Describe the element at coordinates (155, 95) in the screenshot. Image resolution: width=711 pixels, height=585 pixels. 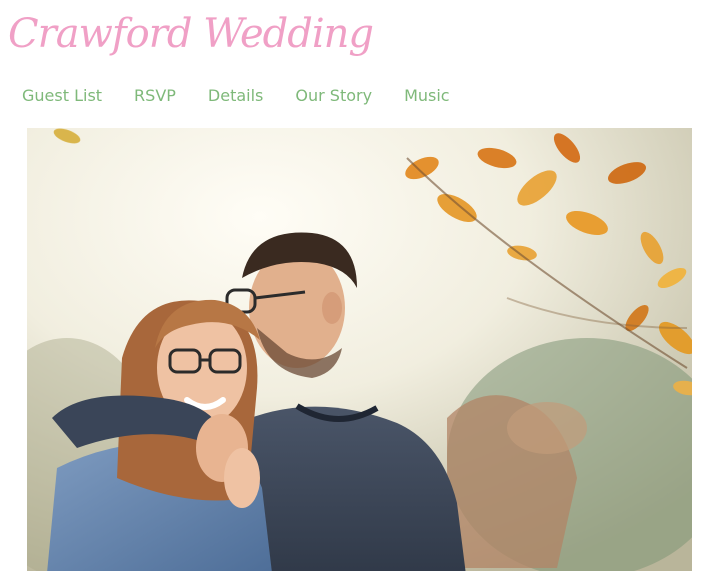
I see `nav-rsvp: RSVP` at that location.